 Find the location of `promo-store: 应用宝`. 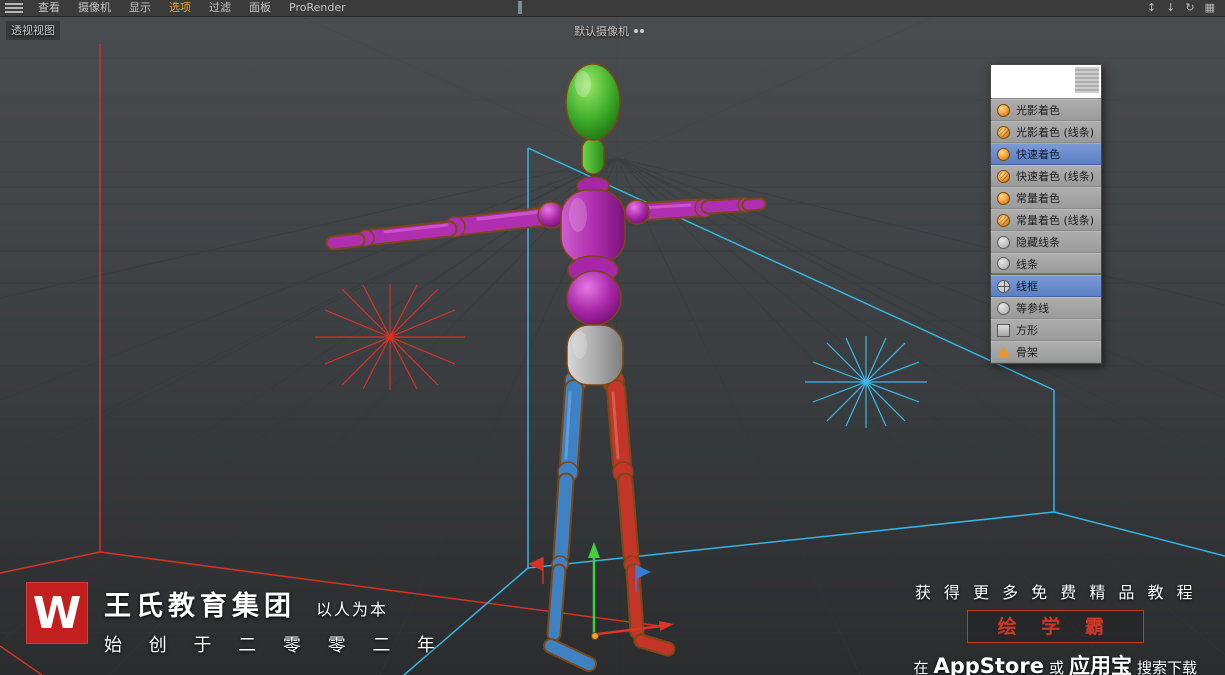

promo-store: 应用宝 is located at coordinates (1100, 664).